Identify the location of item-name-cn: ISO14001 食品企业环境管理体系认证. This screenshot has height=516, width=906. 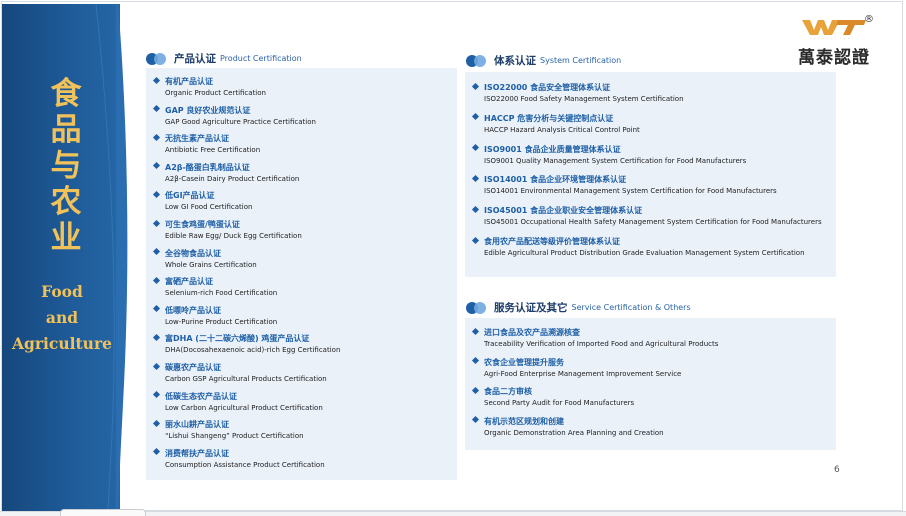
(555, 180).